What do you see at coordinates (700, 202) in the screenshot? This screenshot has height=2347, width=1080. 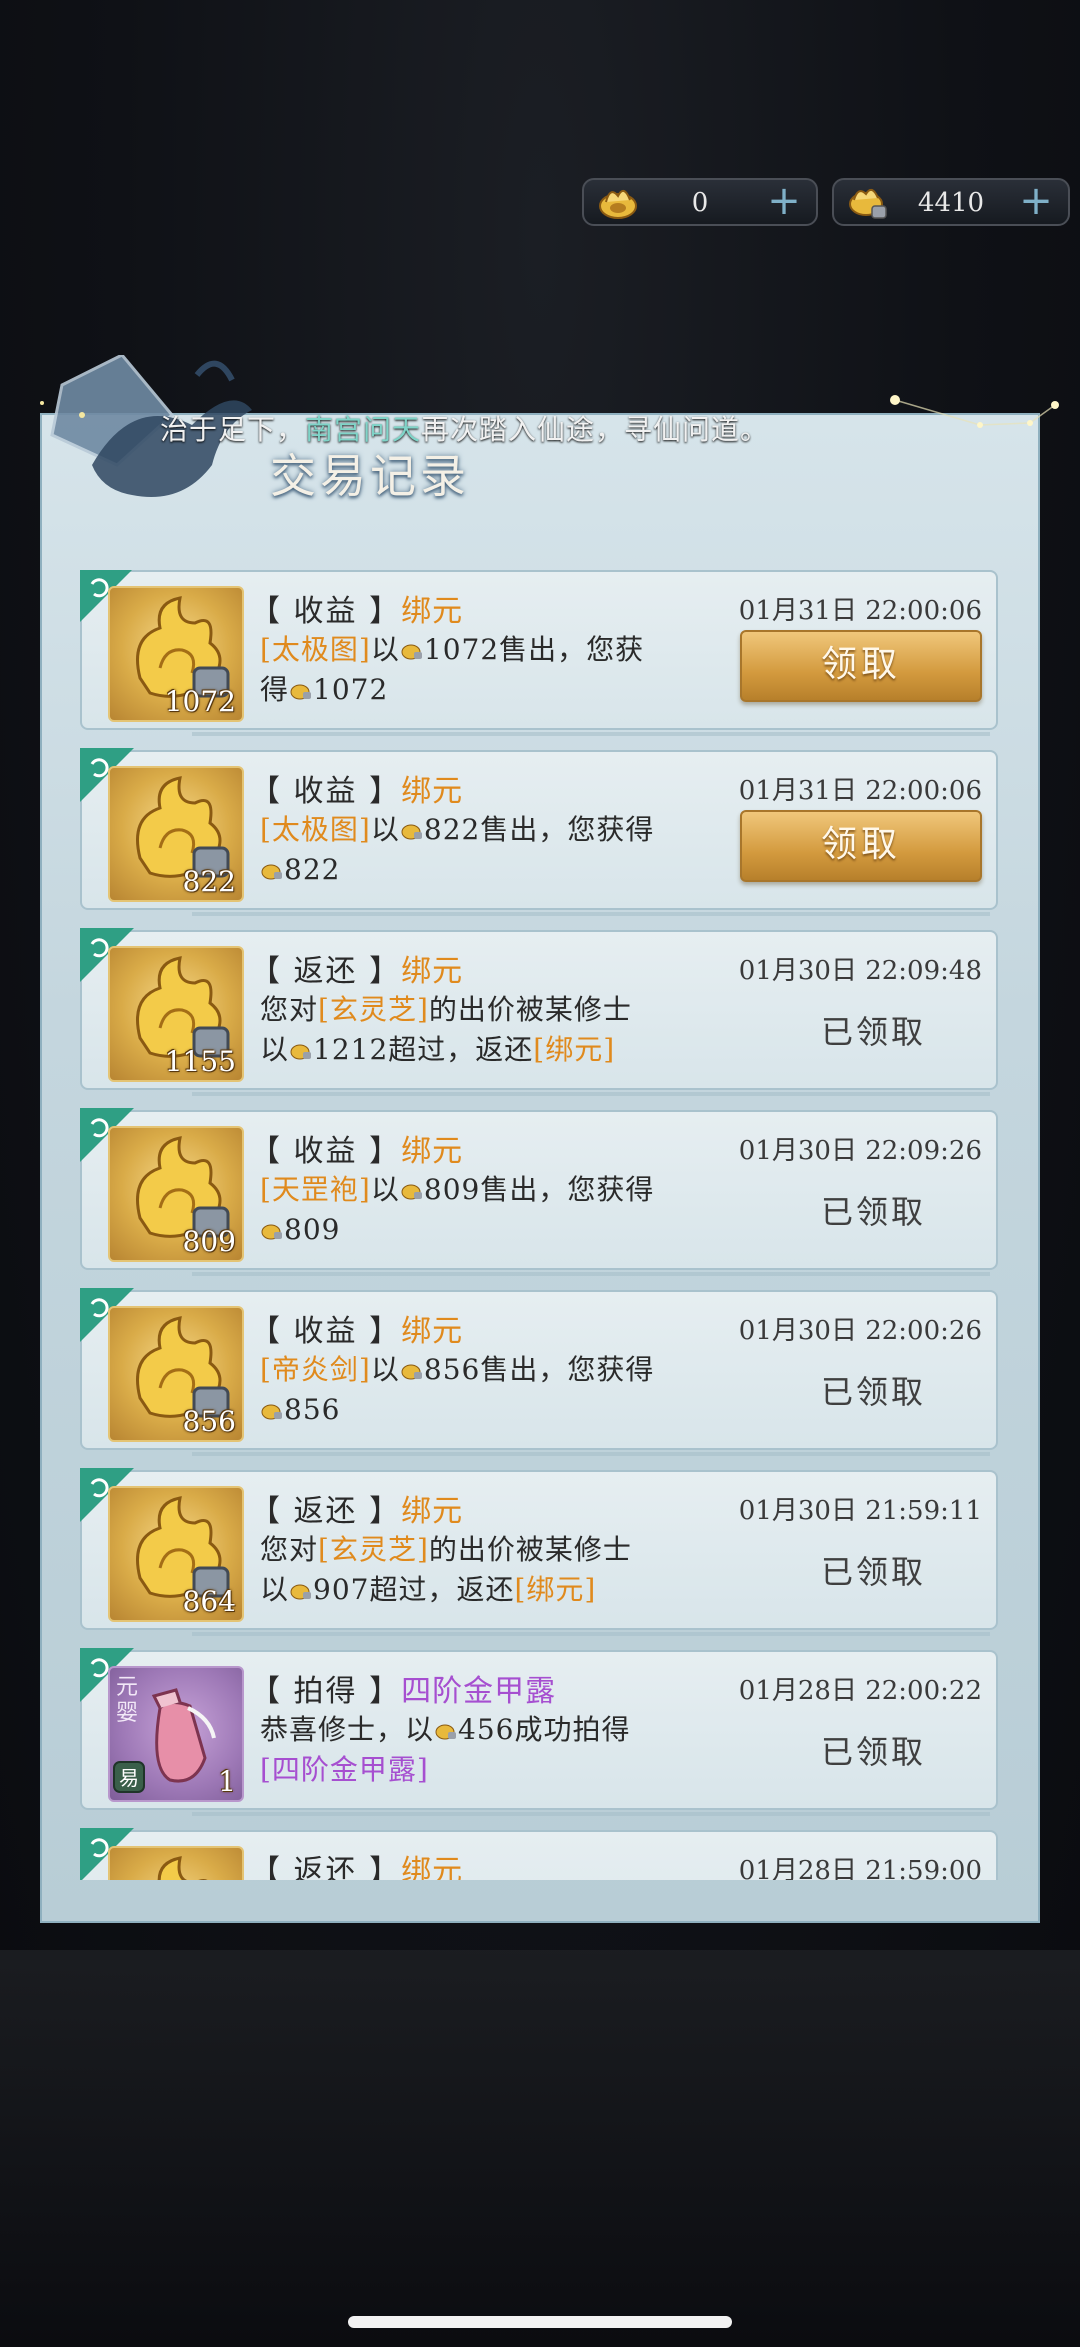 I see `gold-ingot-currency: 0 +` at bounding box center [700, 202].